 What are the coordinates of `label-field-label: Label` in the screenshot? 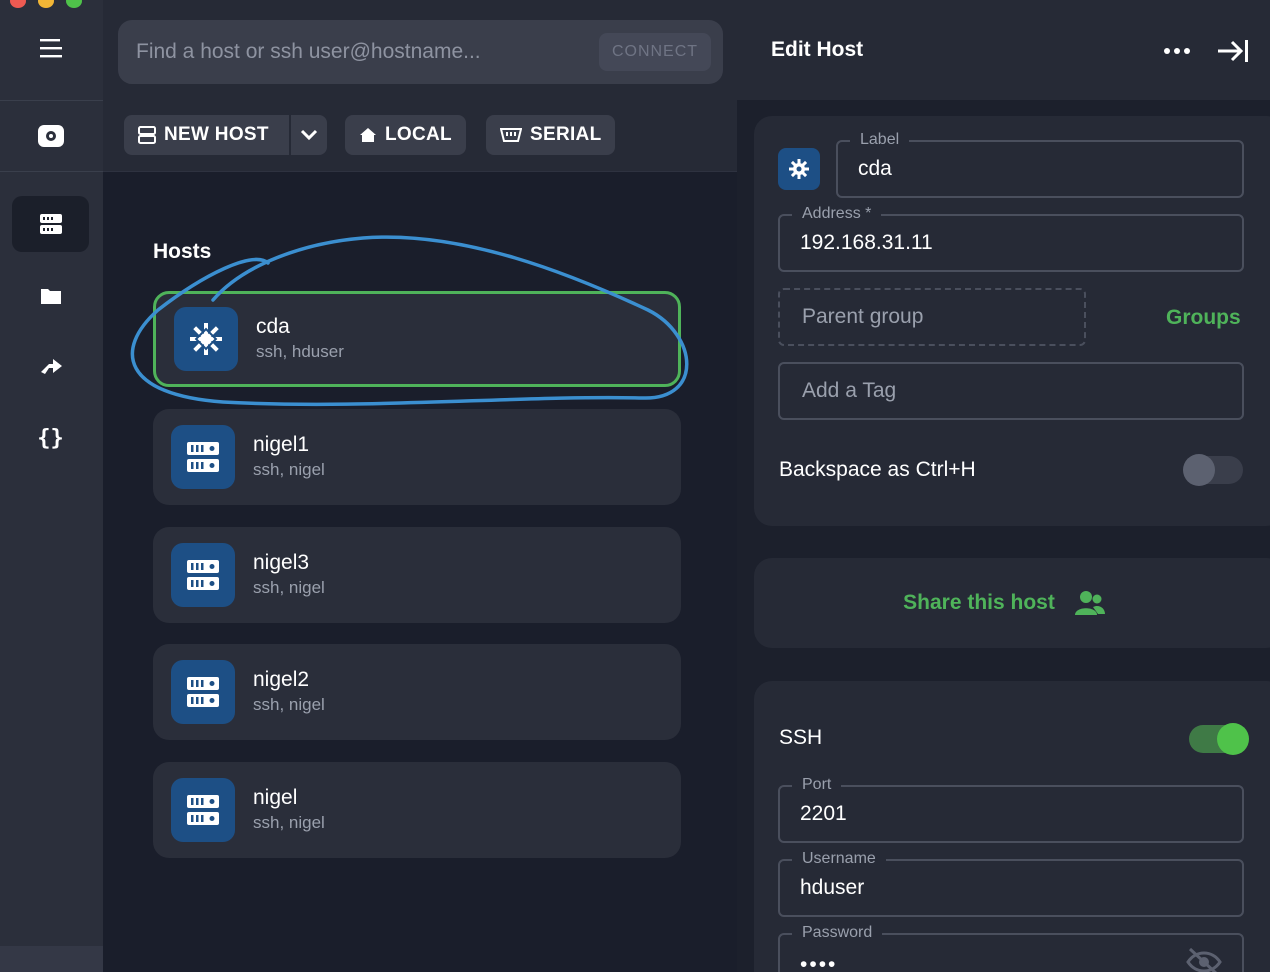 It's located at (880, 140).